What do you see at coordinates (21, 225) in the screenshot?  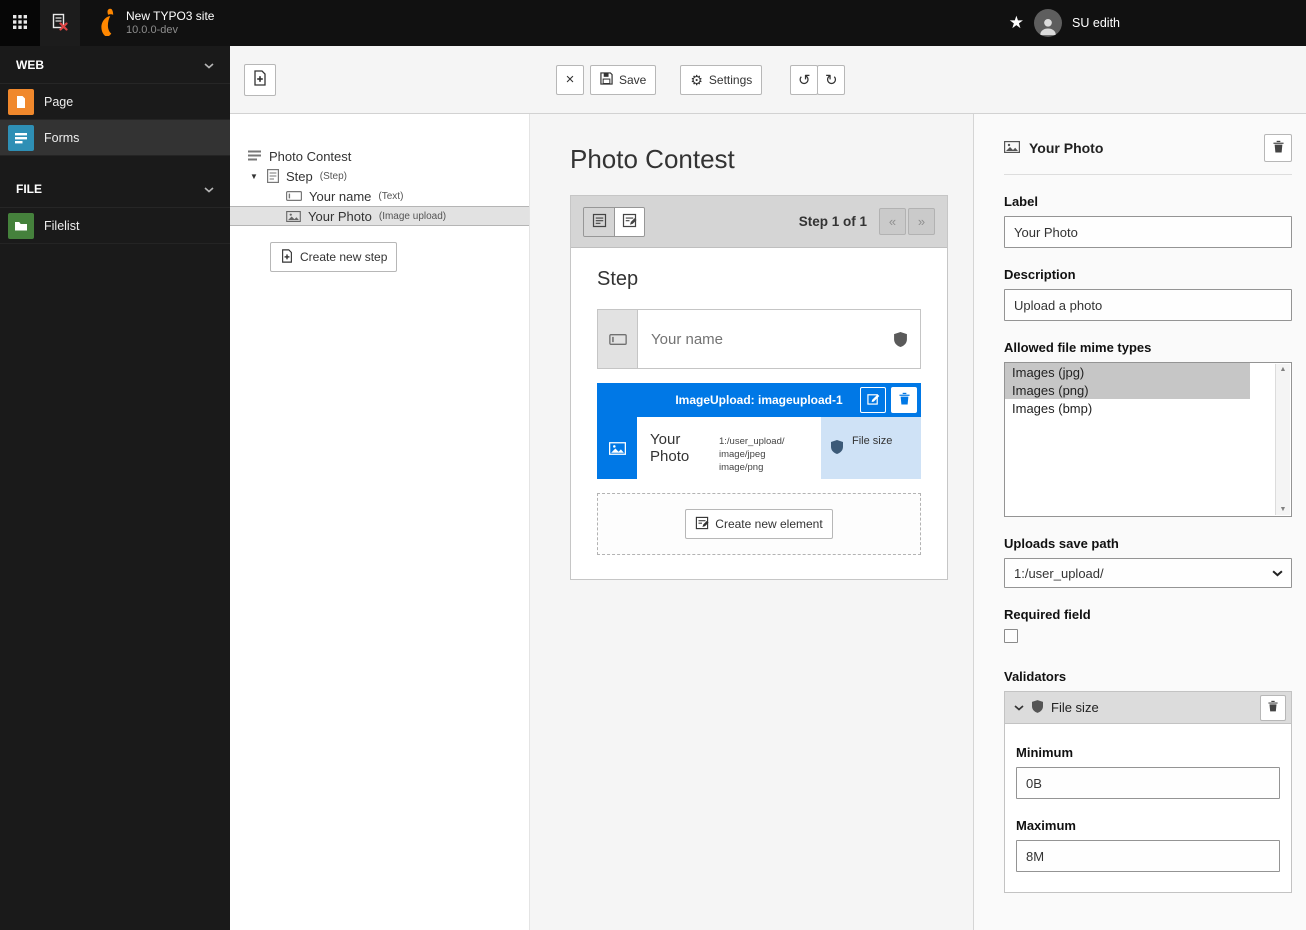 I see `filelist-module-icon` at bounding box center [21, 225].